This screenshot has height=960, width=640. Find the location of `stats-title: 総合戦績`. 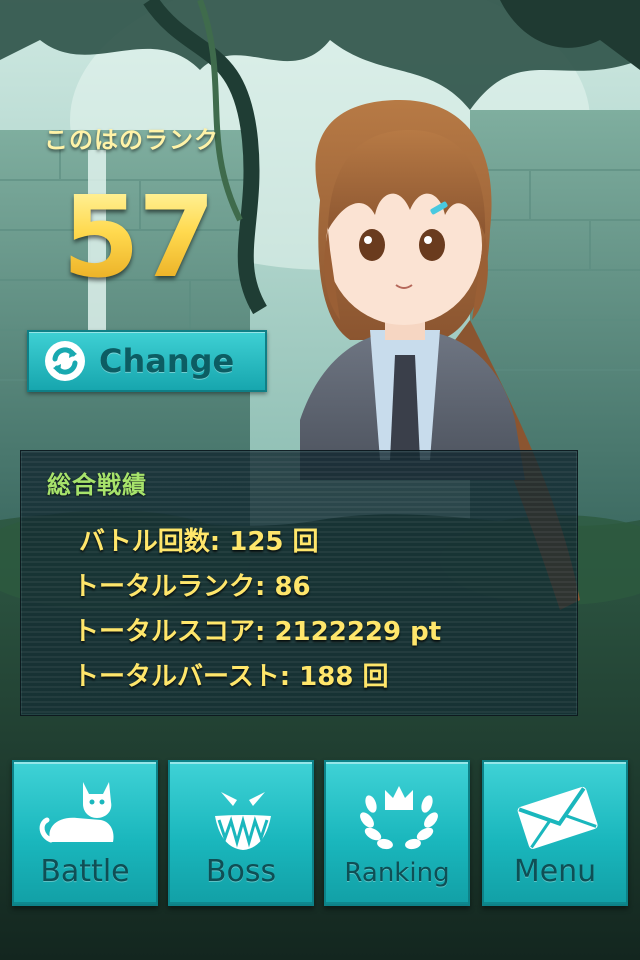

stats-title: 総合戦績 is located at coordinates (97, 485).